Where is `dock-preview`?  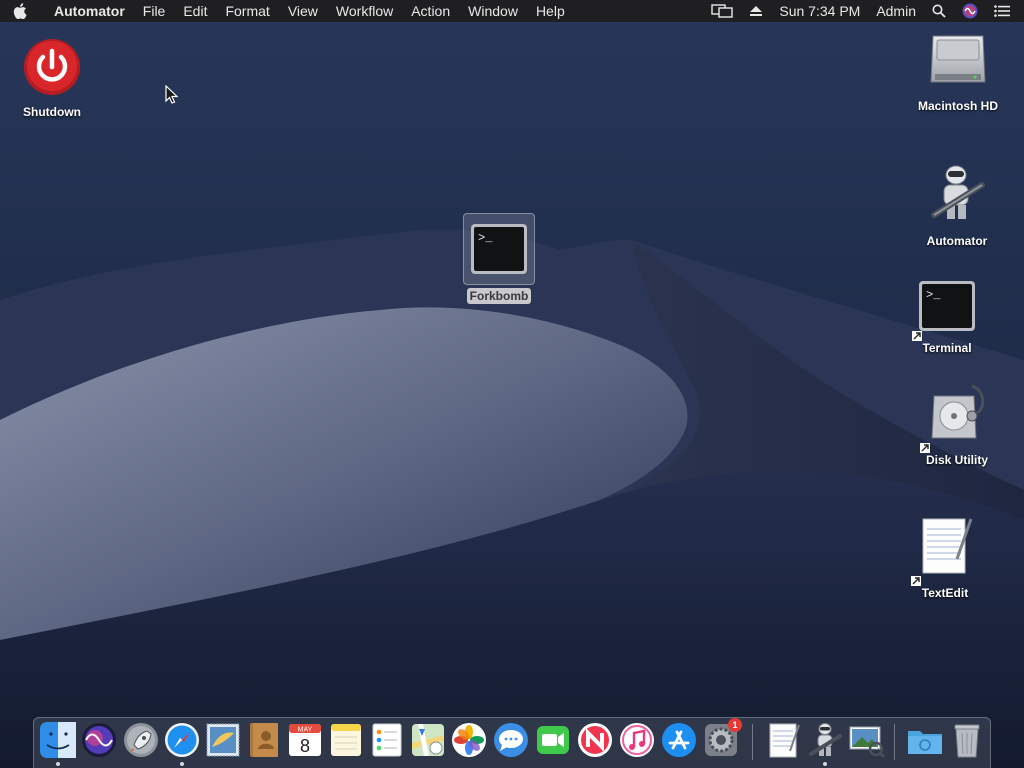 dock-preview is located at coordinates (867, 741).